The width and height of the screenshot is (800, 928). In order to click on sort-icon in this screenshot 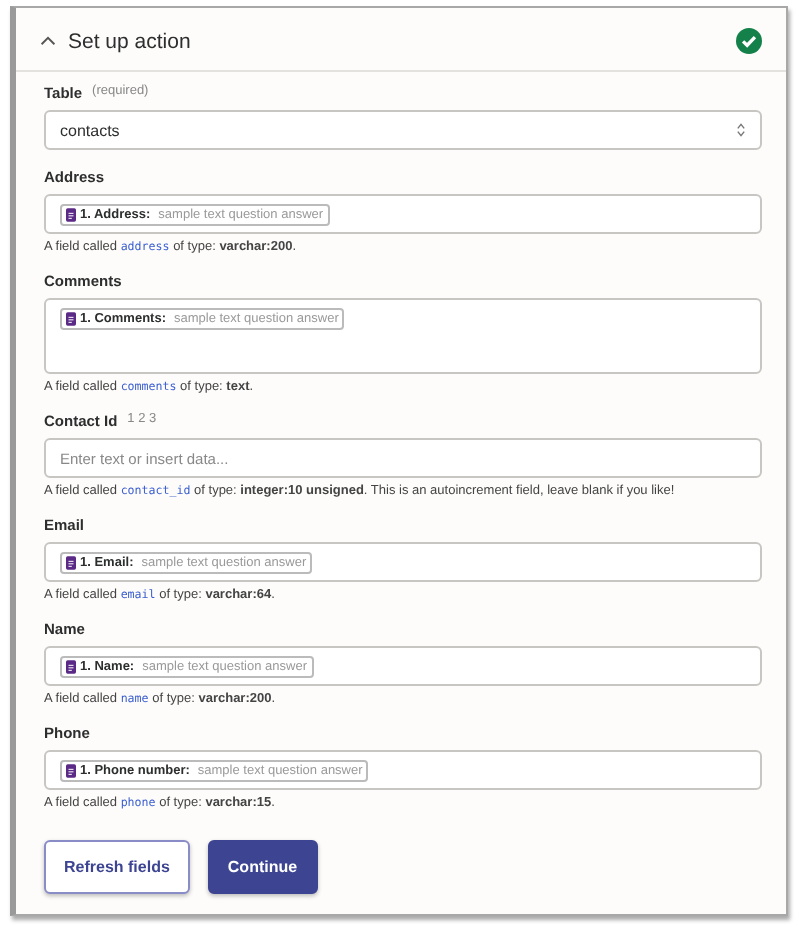, I will do `click(741, 130)`.